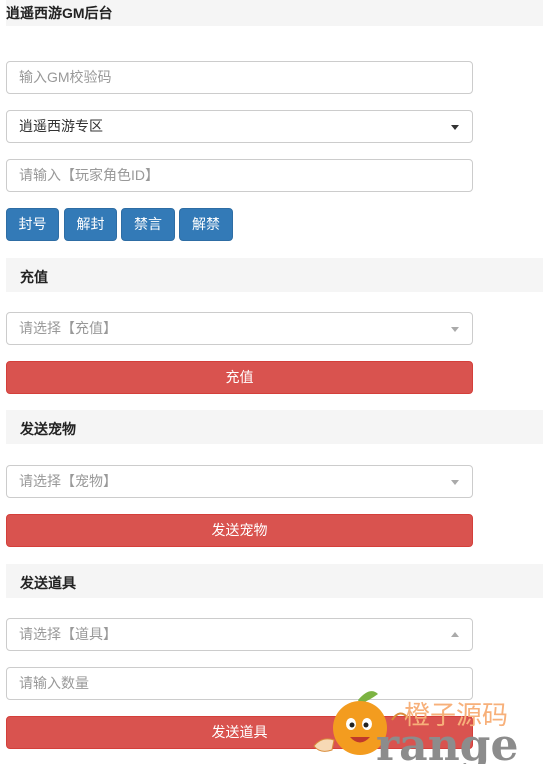 The image size is (543, 764). I want to click on pet-section-title: 发送宠物, so click(274, 427).